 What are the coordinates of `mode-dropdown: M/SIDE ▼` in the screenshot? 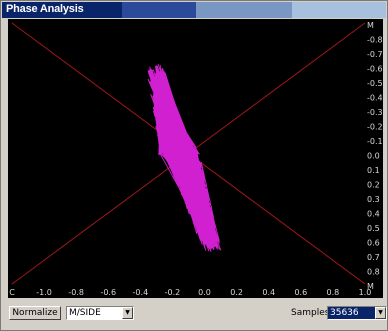 It's located at (100, 313).